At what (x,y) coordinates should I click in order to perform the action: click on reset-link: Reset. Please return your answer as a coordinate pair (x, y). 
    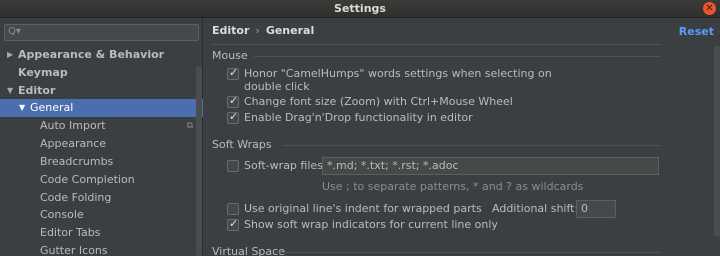
    Looking at the image, I should click on (696, 31).